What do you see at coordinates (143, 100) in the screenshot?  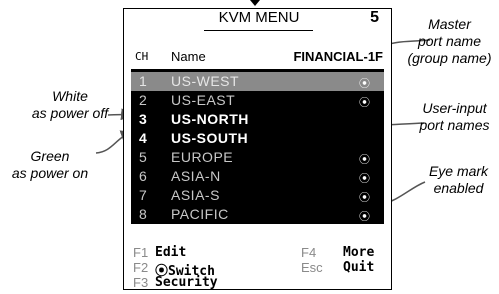 I see `port-number: 2` at bounding box center [143, 100].